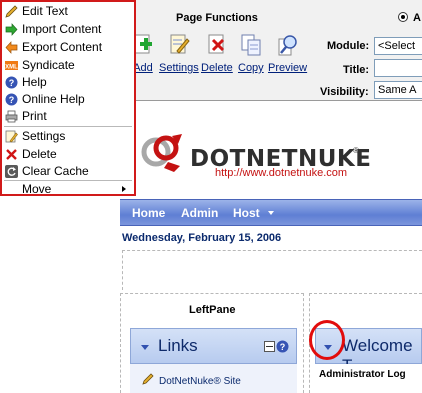 The width and height of the screenshot is (422, 393). What do you see at coordinates (124, 189) in the screenshot?
I see `submenu-arrow-icon` at bounding box center [124, 189].